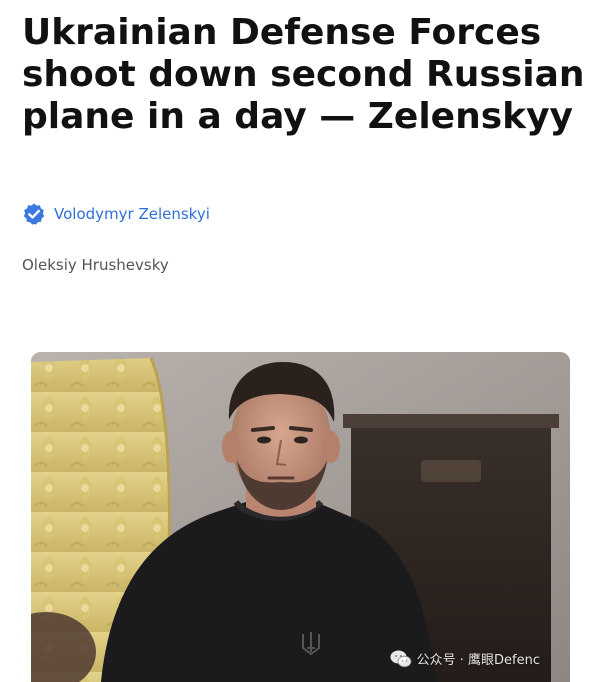 This screenshot has height=682, width=600. Describe the element at coordinates (401, 659) in the screenshot. I see `wechat-icon` at that location.